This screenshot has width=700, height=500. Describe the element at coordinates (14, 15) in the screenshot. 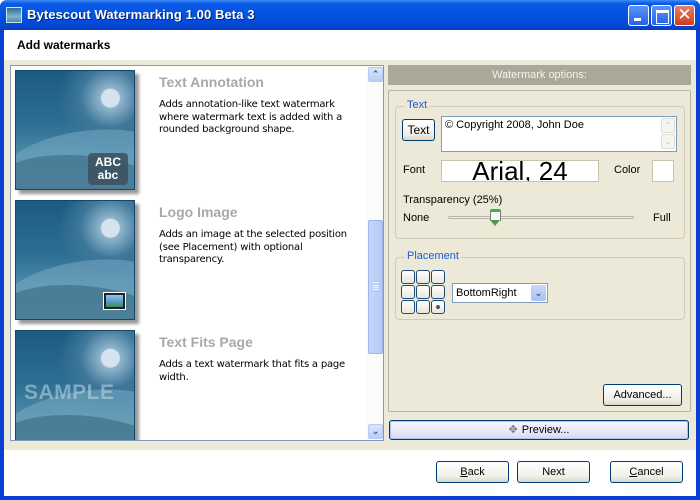

I see `app-icon` at that location.